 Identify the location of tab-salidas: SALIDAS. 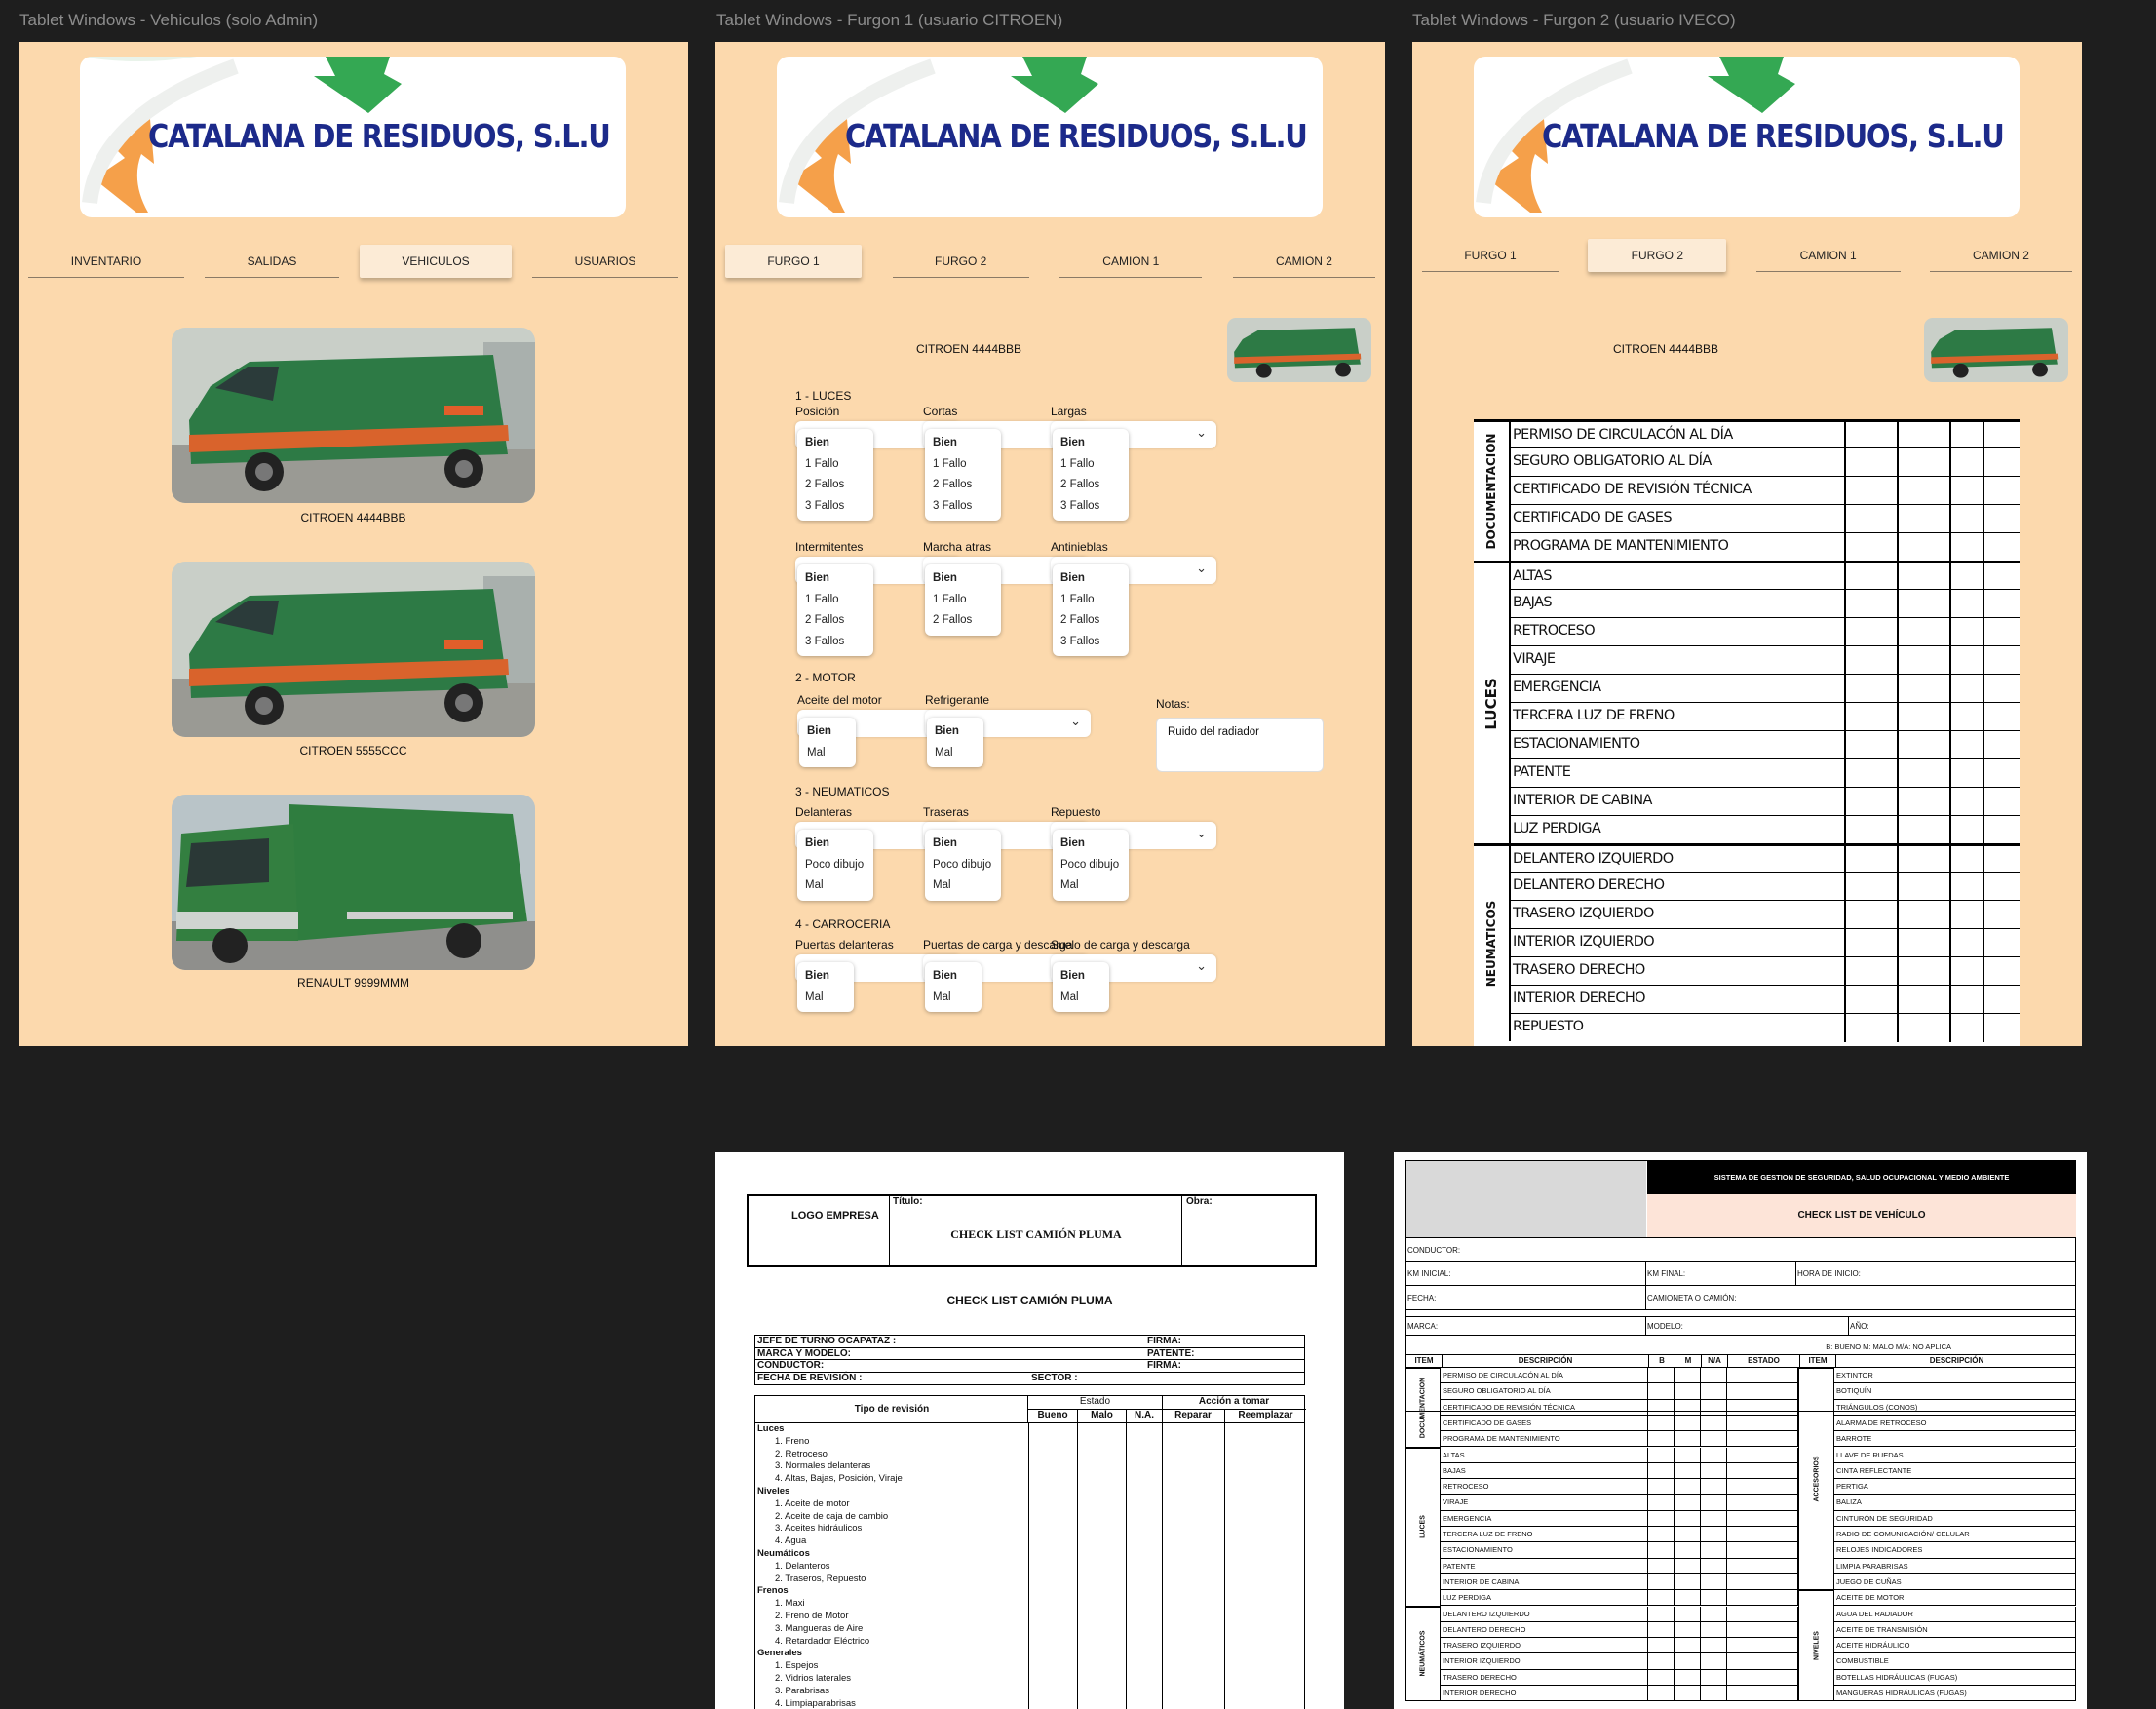
(272, 261).